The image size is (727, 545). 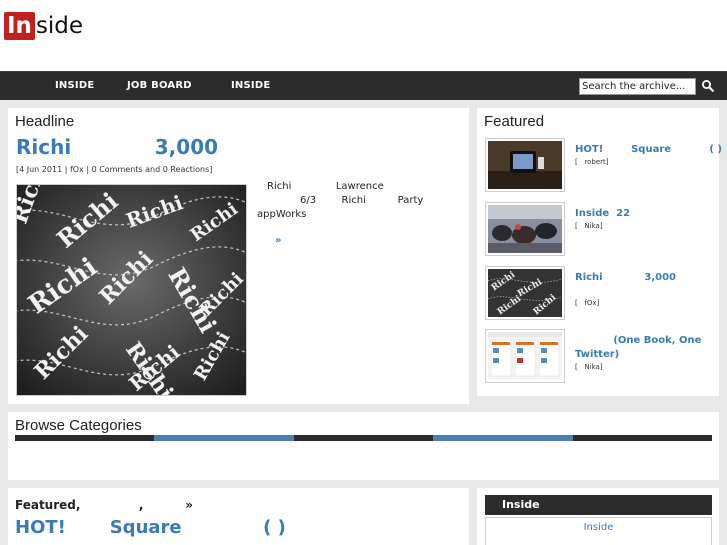 I want to click on featured-item: Inside 22 [ Nika], so click(x=598, y=230).